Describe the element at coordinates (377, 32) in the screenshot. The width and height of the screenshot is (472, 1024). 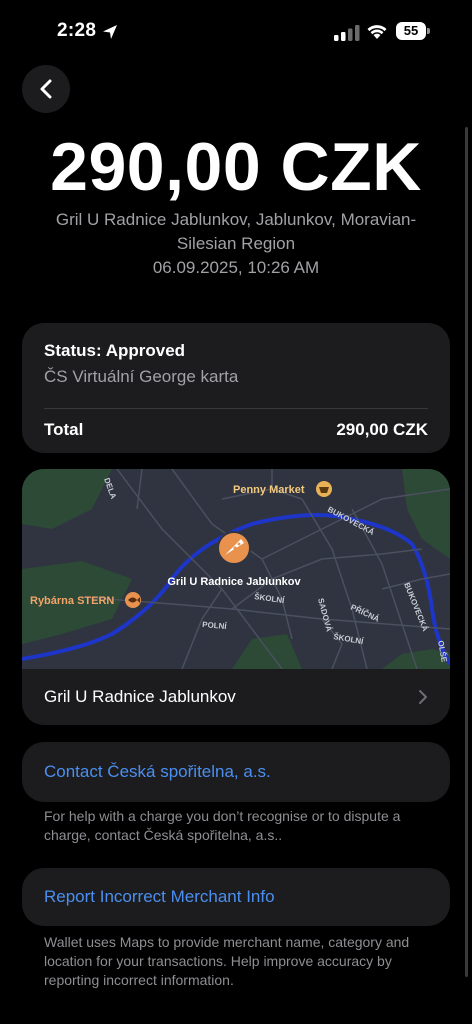
I see `wifi-icon` at that location.